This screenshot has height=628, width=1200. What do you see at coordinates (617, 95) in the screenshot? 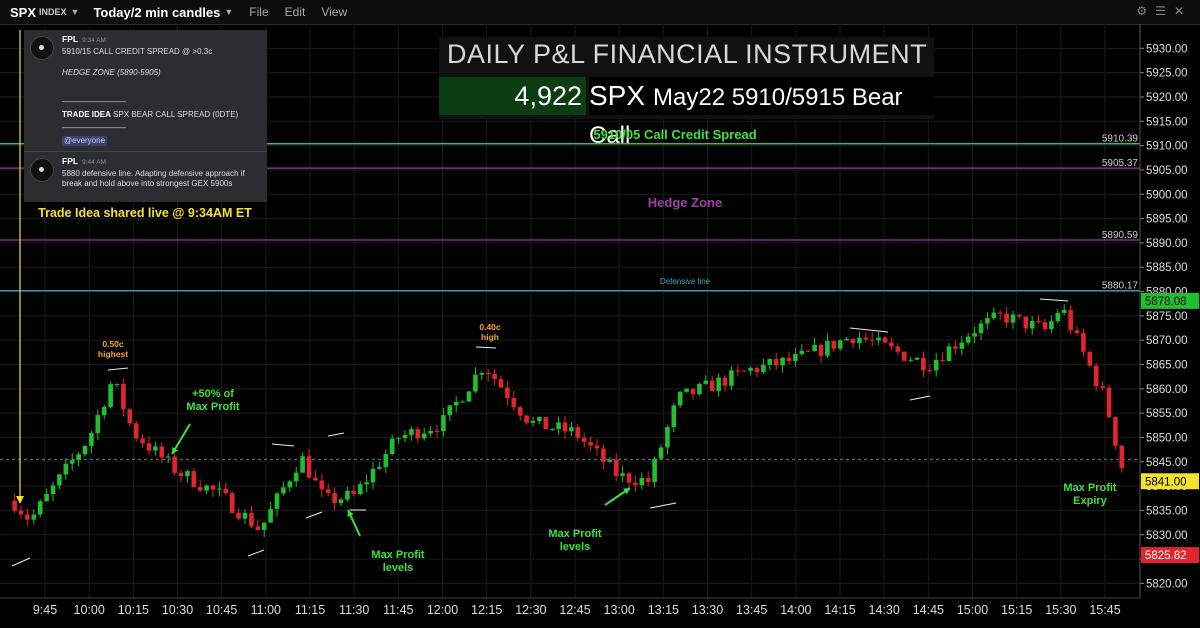
I see `instrument-ticker: SPX` at bounding box center [617, 95].